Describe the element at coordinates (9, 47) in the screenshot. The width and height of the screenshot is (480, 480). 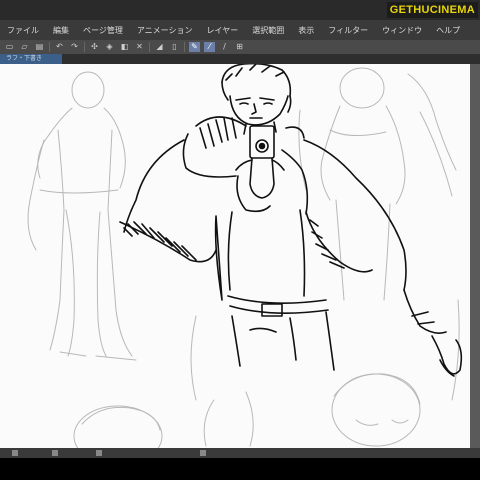
I see `new-icon: ▭` at that location.